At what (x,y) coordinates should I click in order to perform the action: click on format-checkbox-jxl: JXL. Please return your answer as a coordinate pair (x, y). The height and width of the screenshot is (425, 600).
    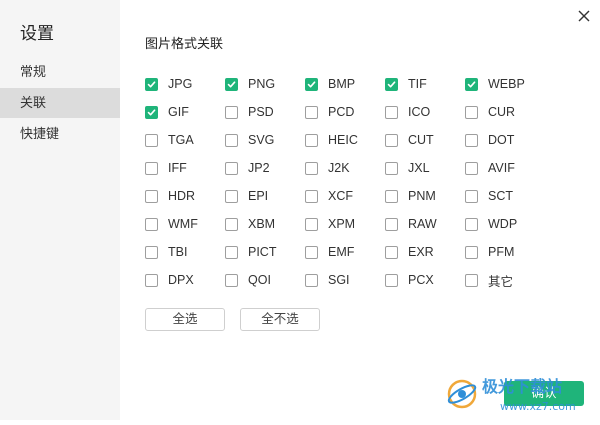
    Looking at the image, I should click on (407, 168).